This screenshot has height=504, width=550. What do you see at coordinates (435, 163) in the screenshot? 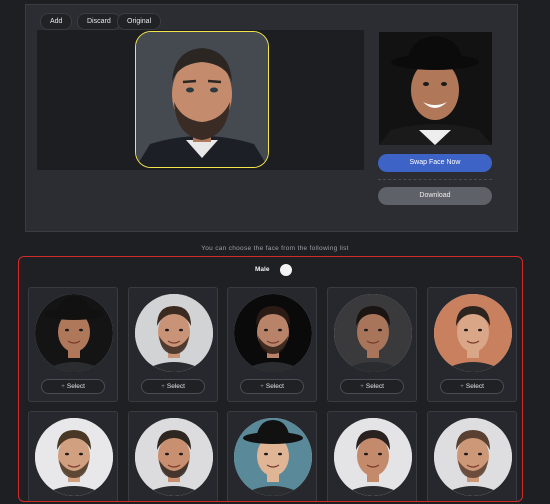
I see `swap-face-button: Swap Face Now` at bounding box center [435, 163].